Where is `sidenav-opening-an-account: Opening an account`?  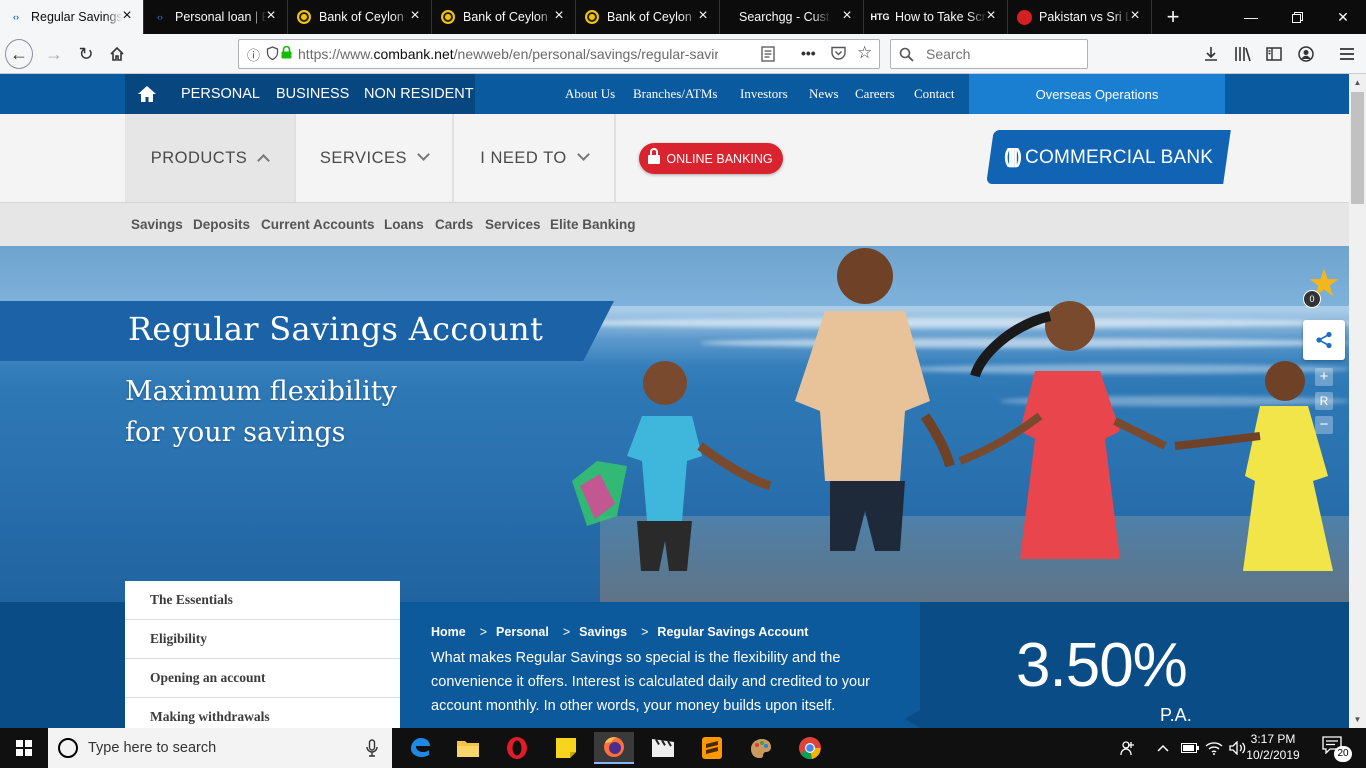 sidenav-opening-an-account: Opening an account is located at coordinates (262, 678).